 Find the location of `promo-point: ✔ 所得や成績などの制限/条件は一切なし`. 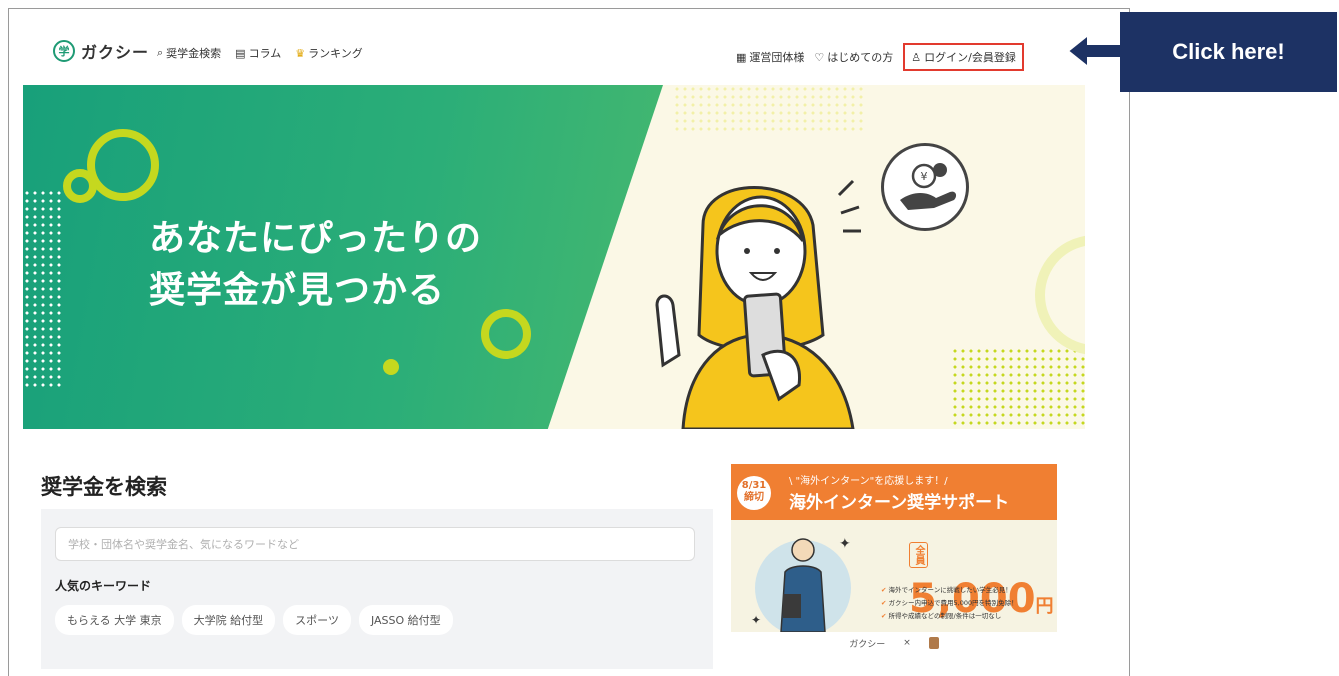

promo-point: ✔ 所得や成績などの制限/条件は一切なし is located at coordinates (964, 616).